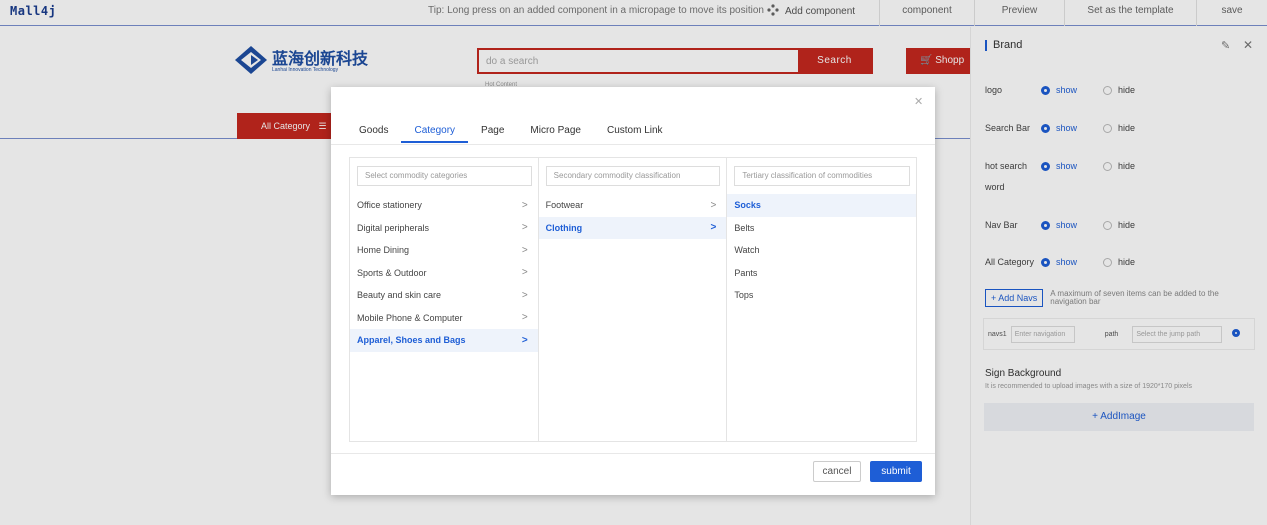 The image size is (1267, 525). I want to click on list-item-selected: Socks, so click(822, 205).